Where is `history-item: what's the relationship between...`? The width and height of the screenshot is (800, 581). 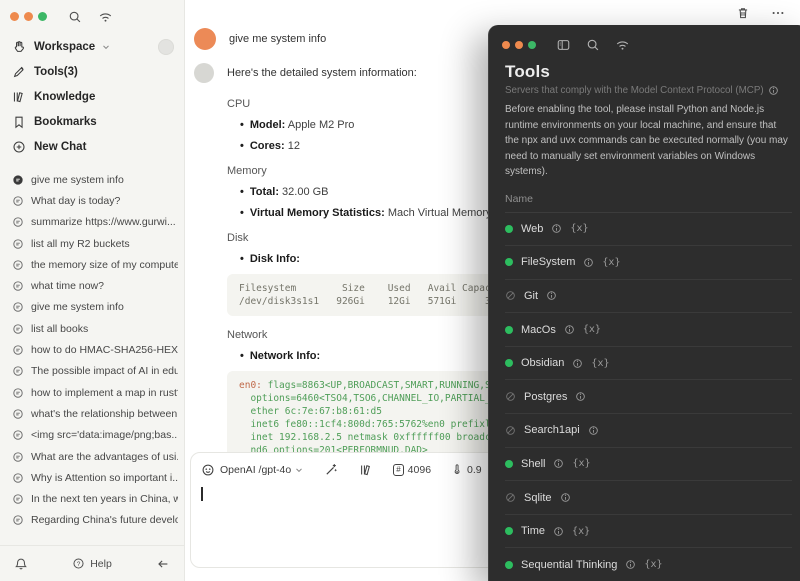 history-item: what's the relationship between... is located at coordinates (95, 413).